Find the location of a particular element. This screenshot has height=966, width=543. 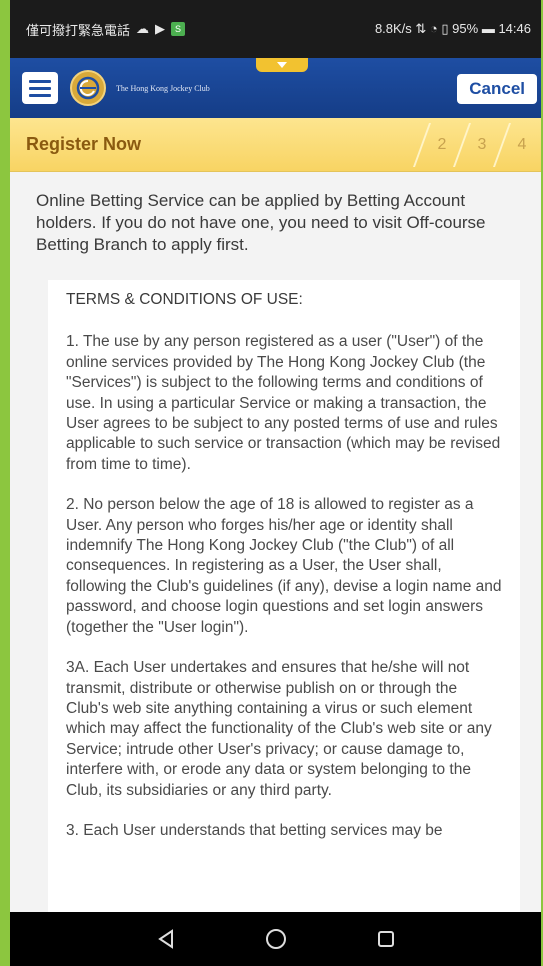

chevron-down-icon is located at coordinates (282, 65).